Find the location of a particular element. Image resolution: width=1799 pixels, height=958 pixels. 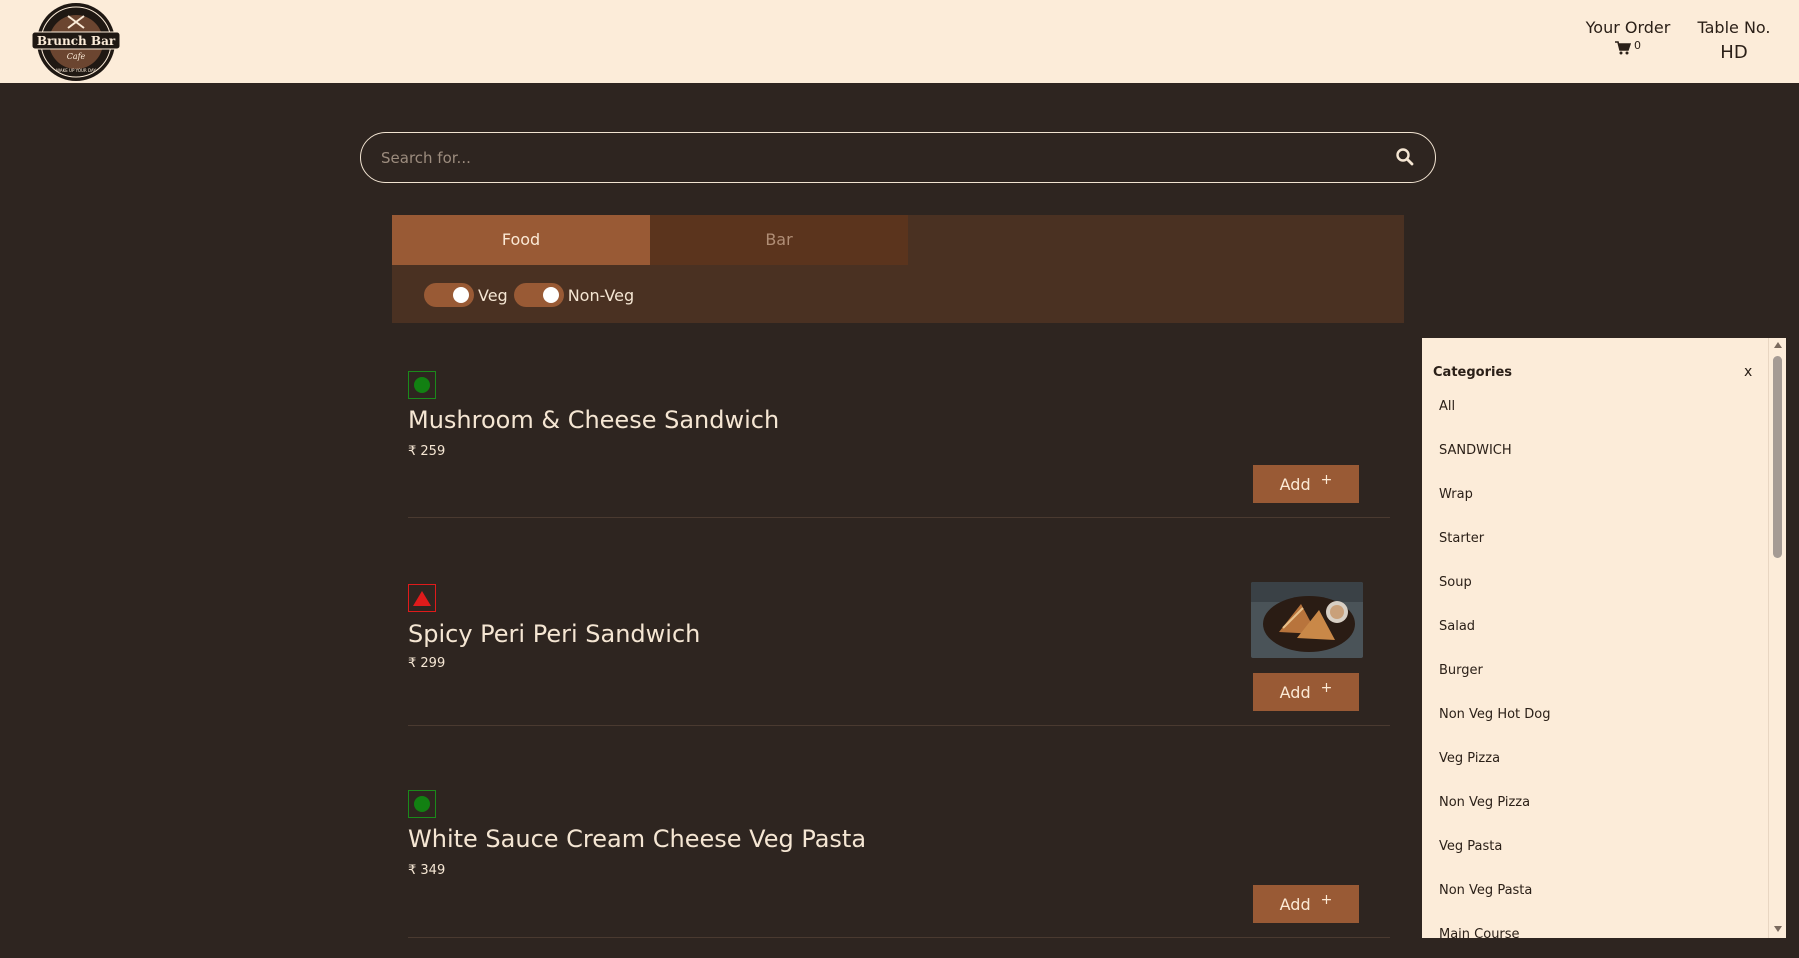

search-bar is located at coordinates (898, 157).